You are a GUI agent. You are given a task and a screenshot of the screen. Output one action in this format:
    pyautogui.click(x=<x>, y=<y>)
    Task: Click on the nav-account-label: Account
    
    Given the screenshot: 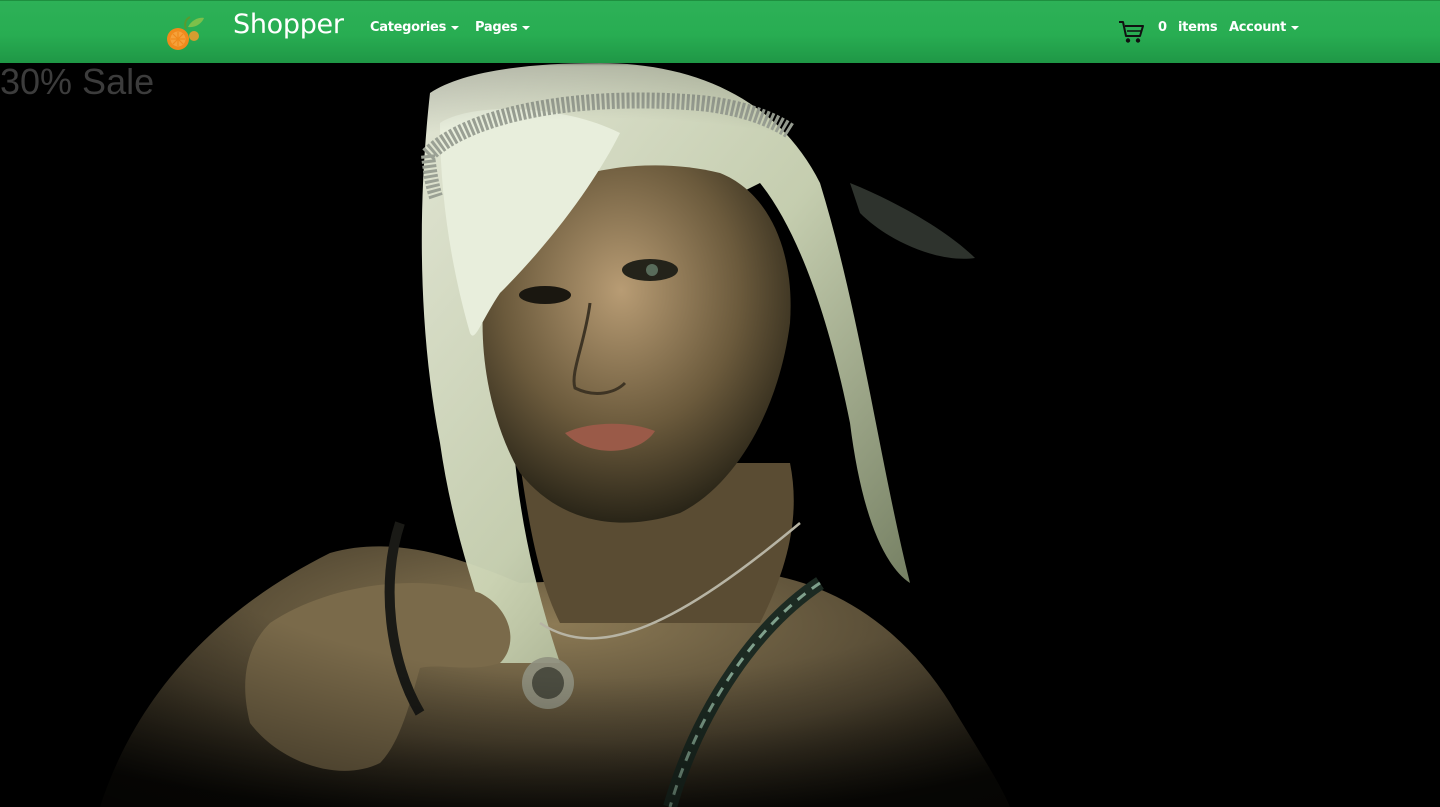 What is the action you would take?
    pyautogui.click(x=1258, y=27)
    